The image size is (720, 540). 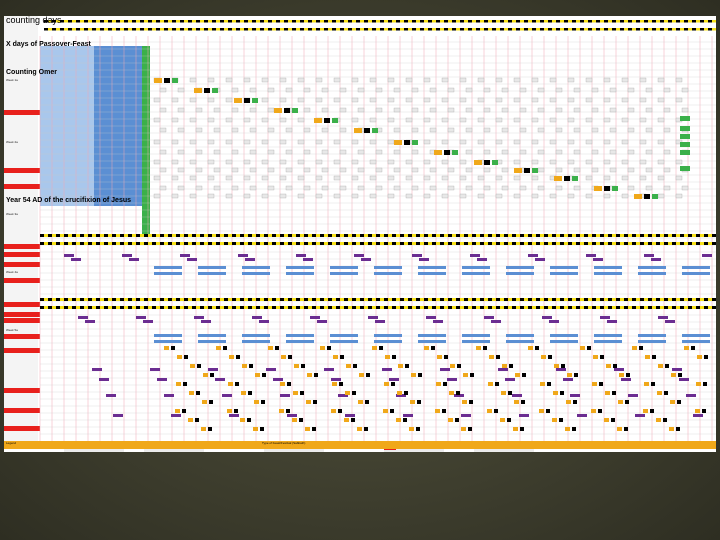 I want to click on omer-marker, so click(x=358, y=130).